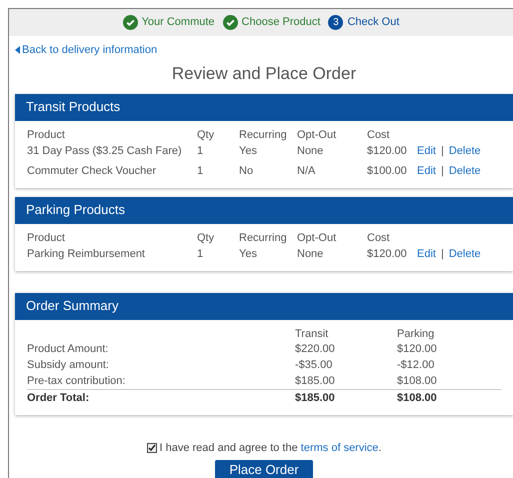 This screenshot has width=513, height=478. What do you see at coordinates (416, 333) in the screenshot?
I see `column-header: Parking` at bounding box center [416, 333].